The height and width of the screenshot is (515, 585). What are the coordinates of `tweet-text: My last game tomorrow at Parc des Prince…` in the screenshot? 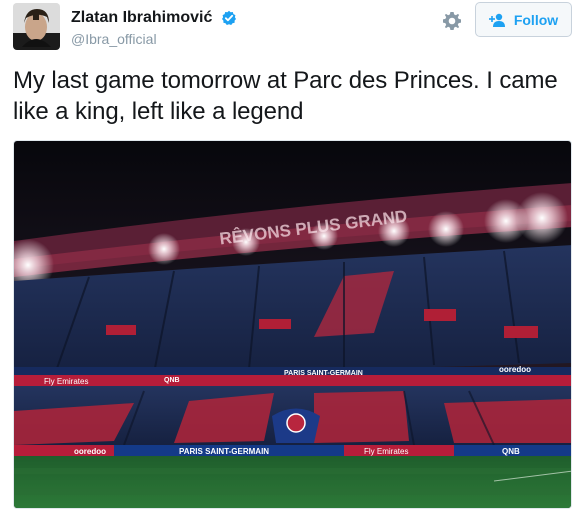 It's located at (285, 96).